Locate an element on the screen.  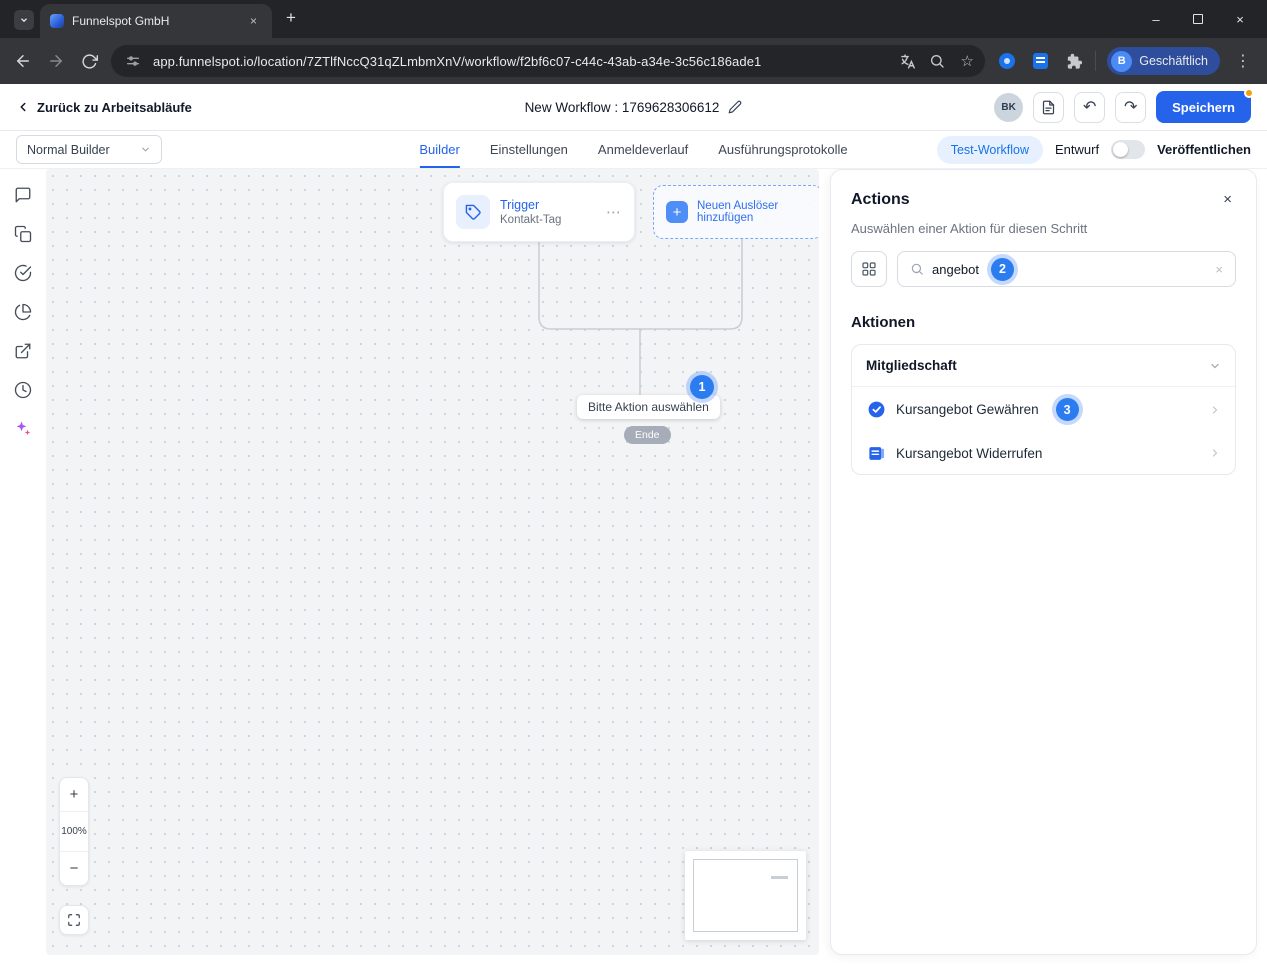
extension-blue-dot-icon is located at coordinates (1007, 61).